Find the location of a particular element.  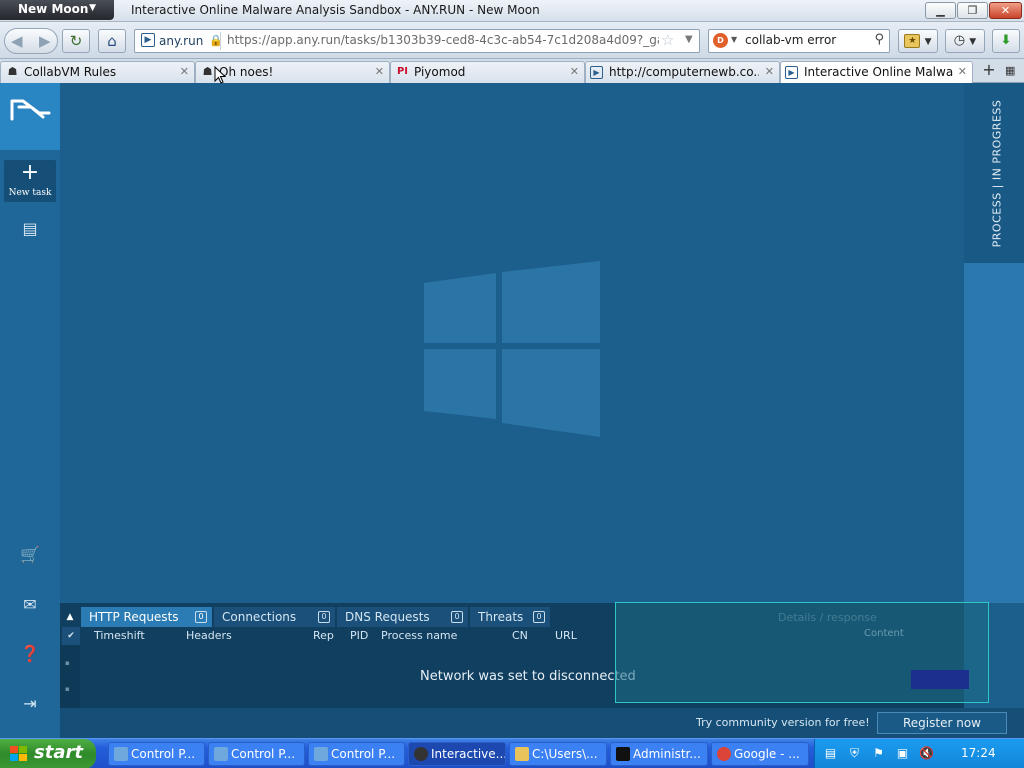

anyrun-logo is located at coordinates (30, 116).